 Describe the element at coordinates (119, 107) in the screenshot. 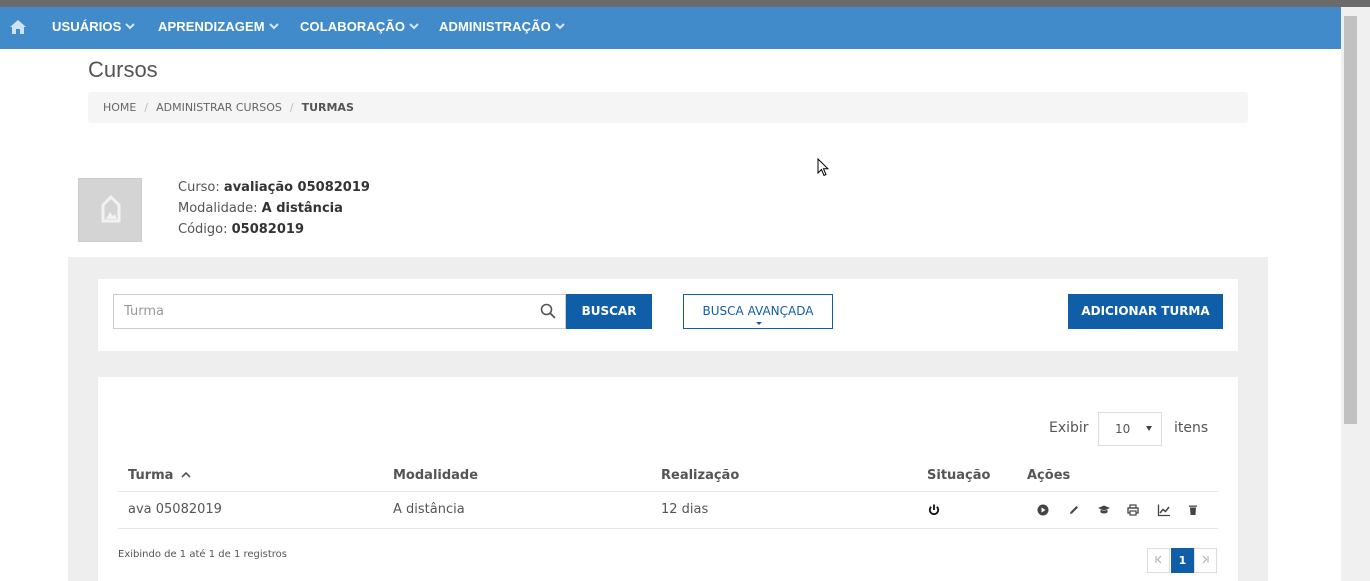

I see `breadcrumb-home: HOME` at that location.